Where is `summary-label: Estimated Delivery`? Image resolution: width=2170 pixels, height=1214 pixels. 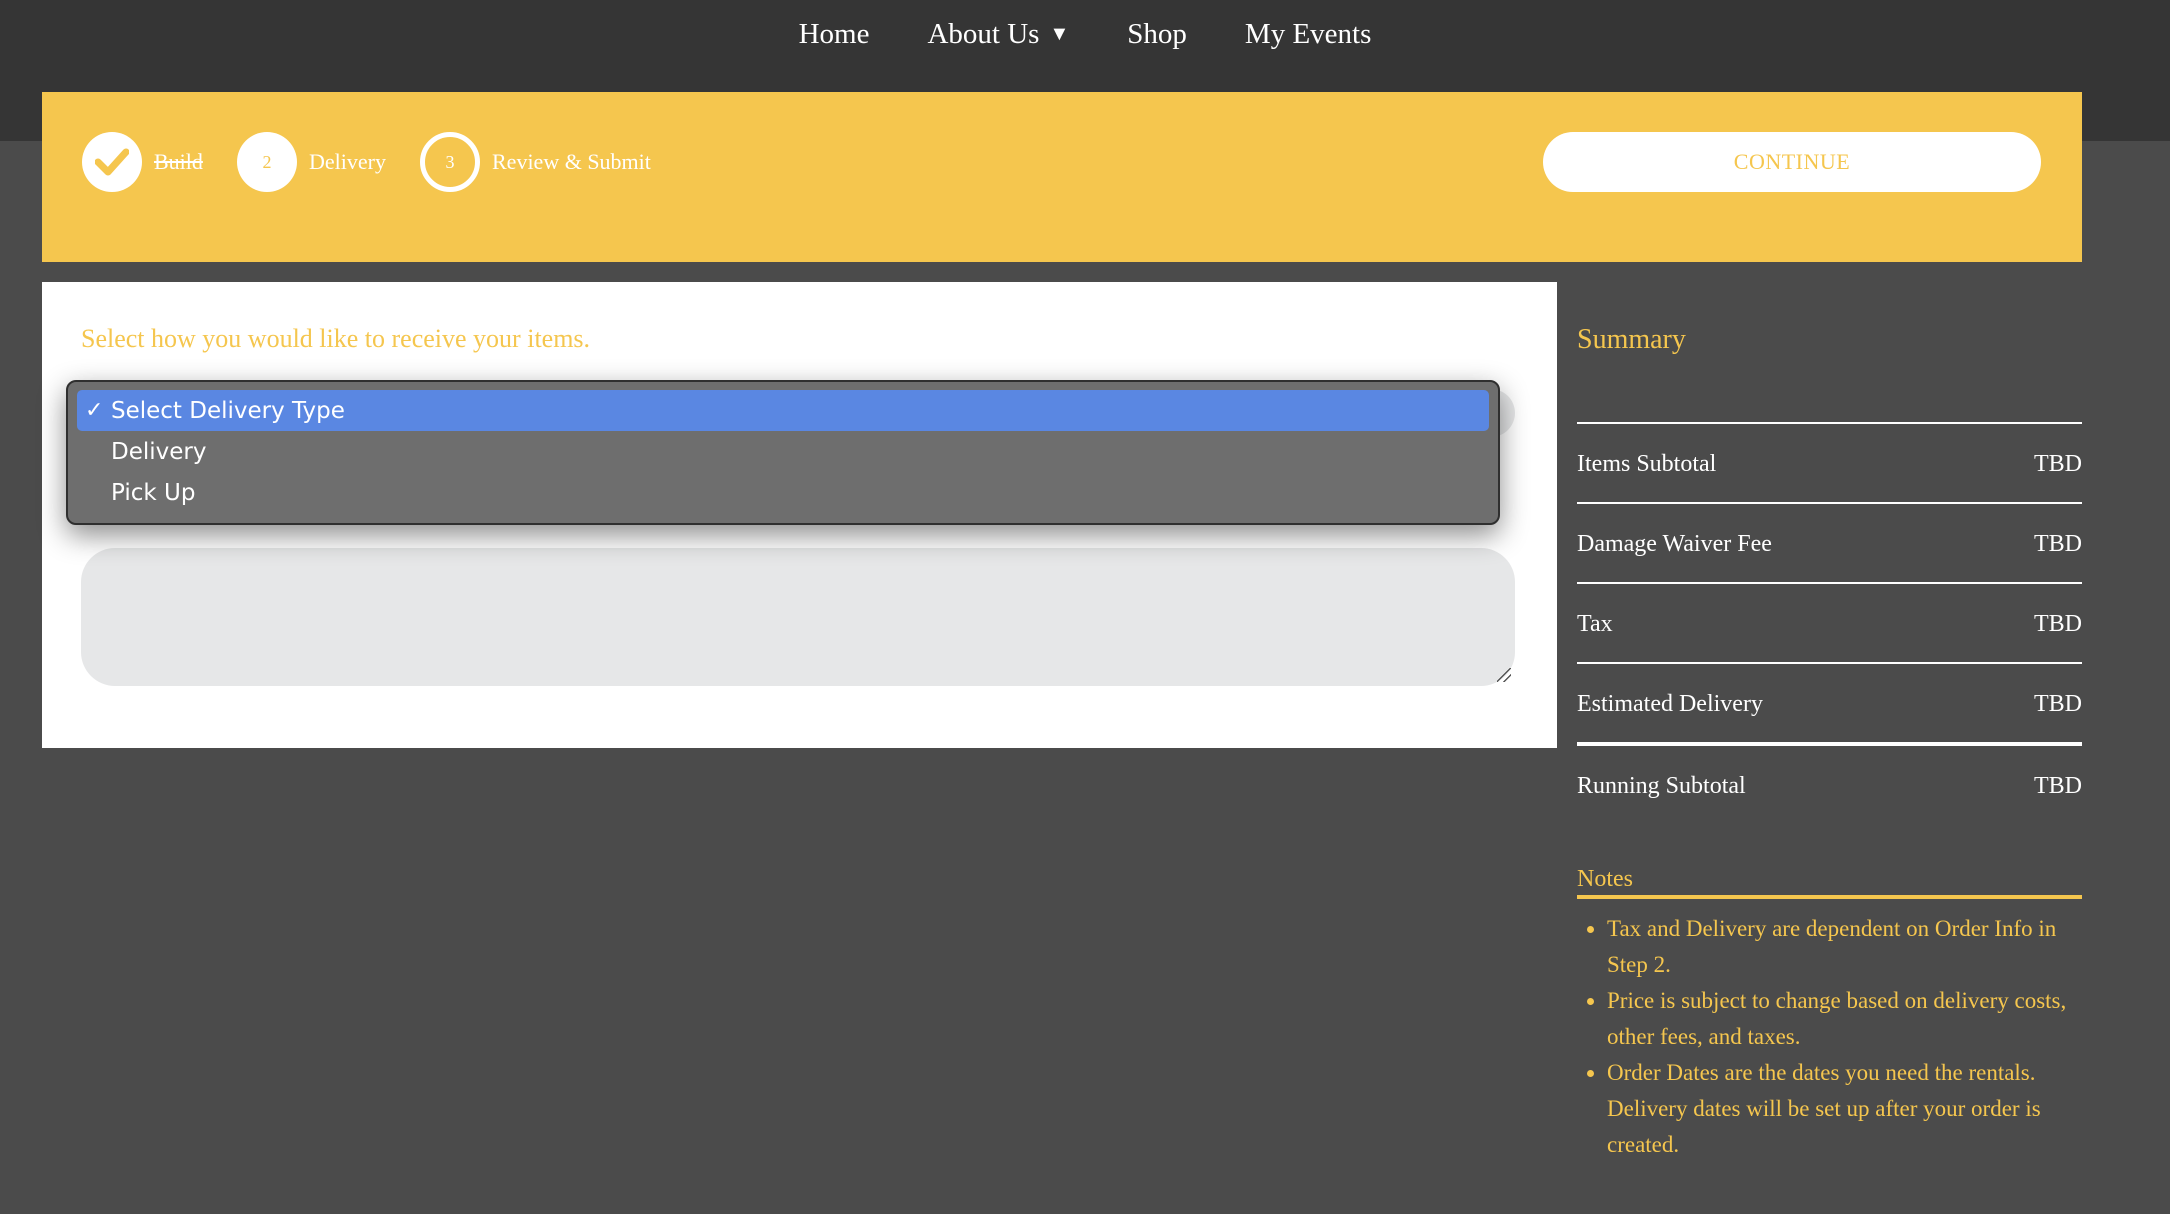 summary-label: Estimated Delivery is located at coordinates (1670, 703).